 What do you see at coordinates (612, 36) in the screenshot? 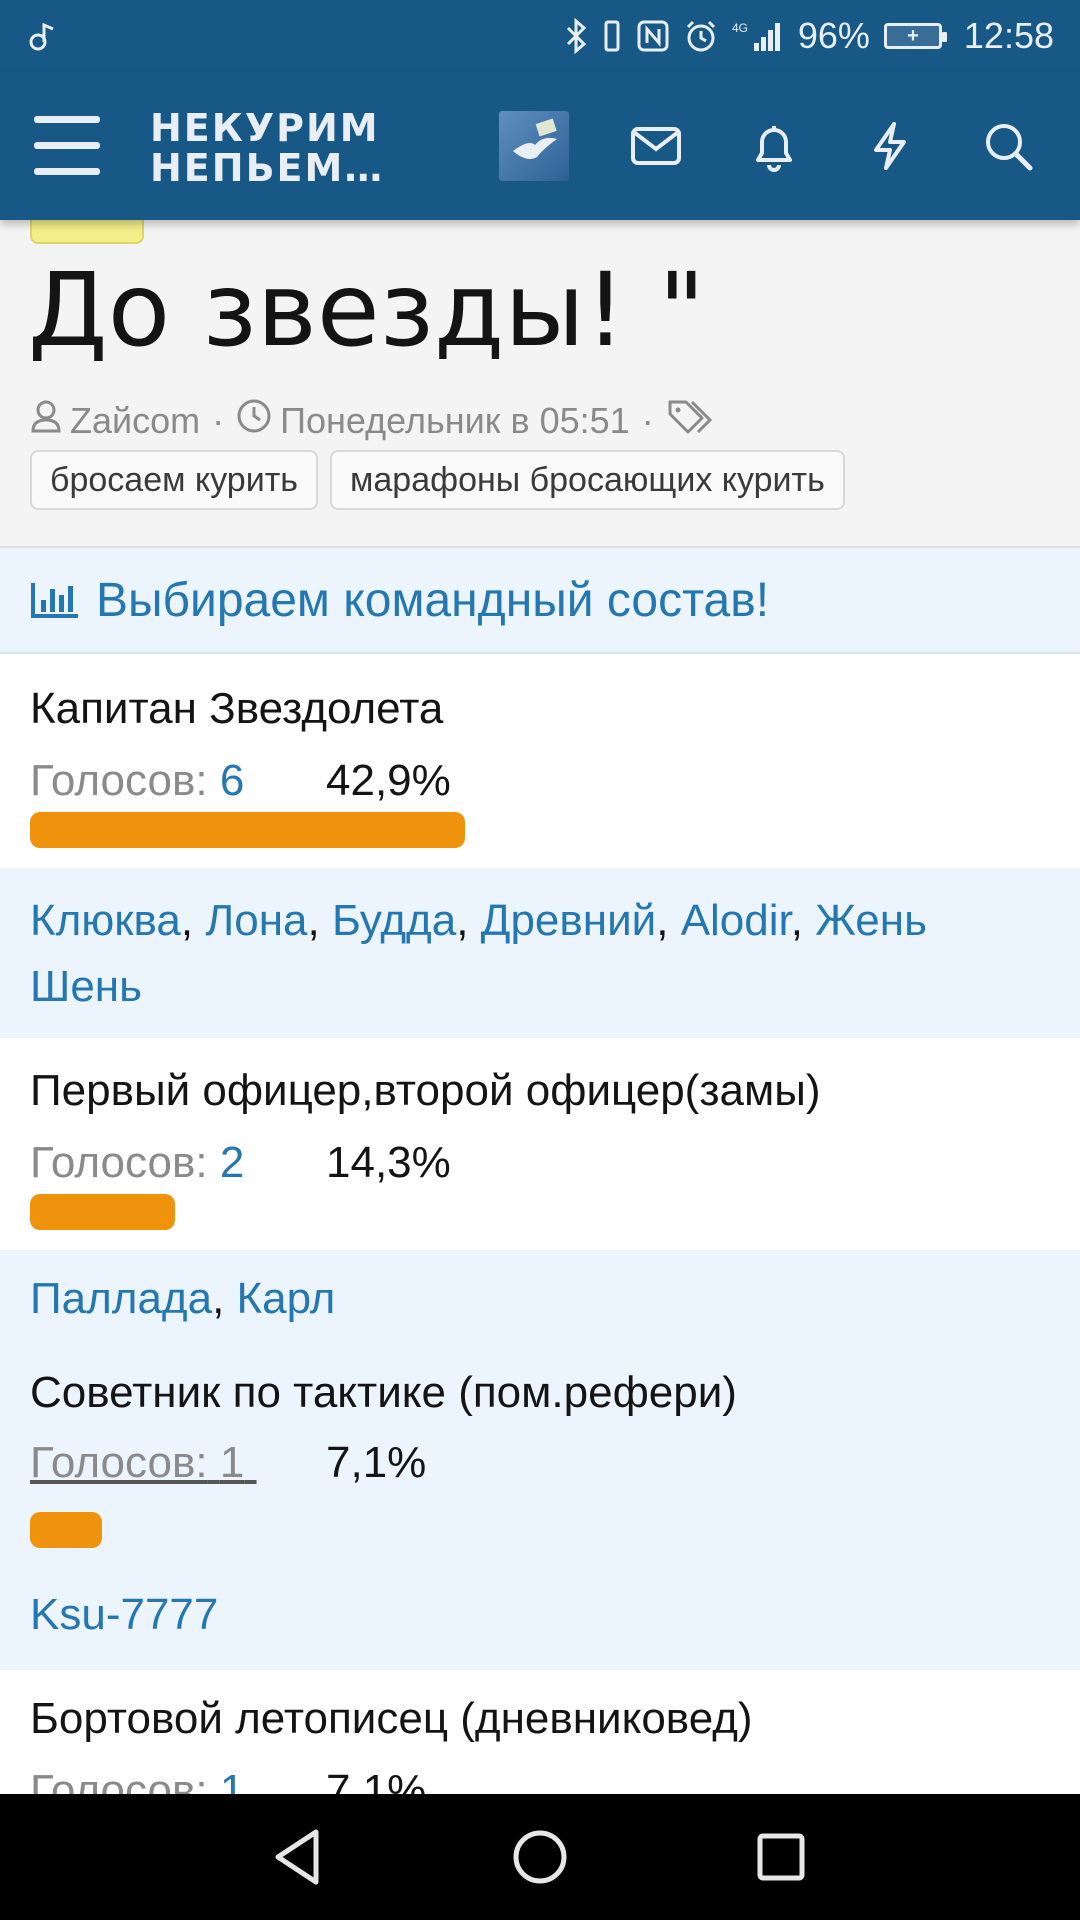
I see `vibrate-icon` at bounding box center [612, 36].